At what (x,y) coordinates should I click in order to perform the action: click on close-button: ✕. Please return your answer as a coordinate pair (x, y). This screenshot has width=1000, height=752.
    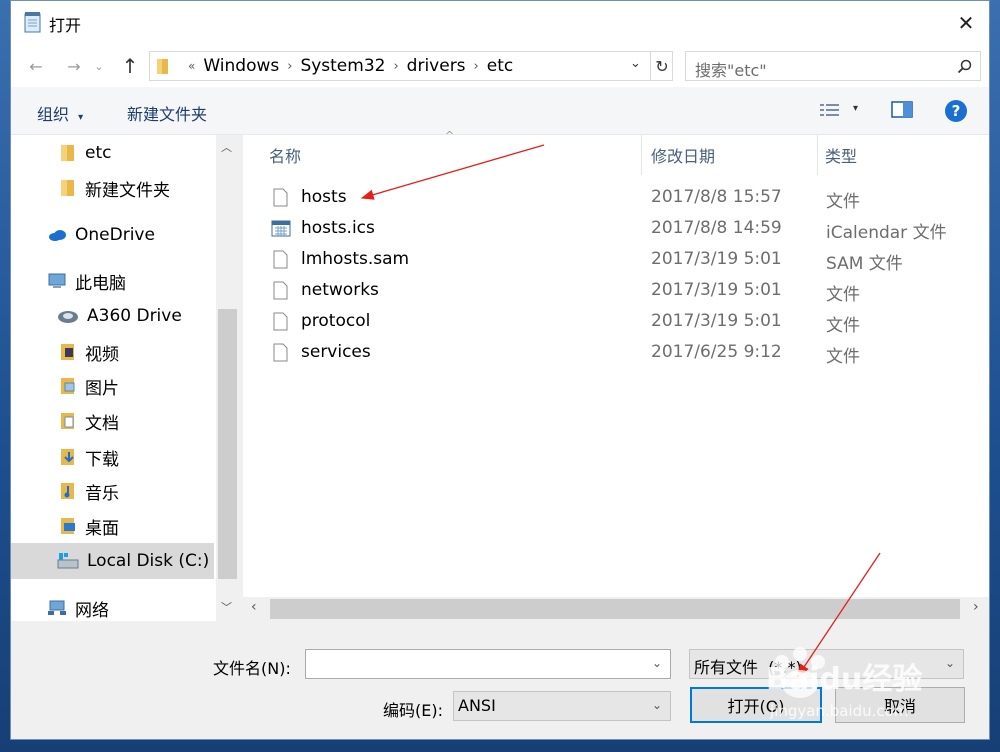
    Looking at the image, I should click on (966, 23).